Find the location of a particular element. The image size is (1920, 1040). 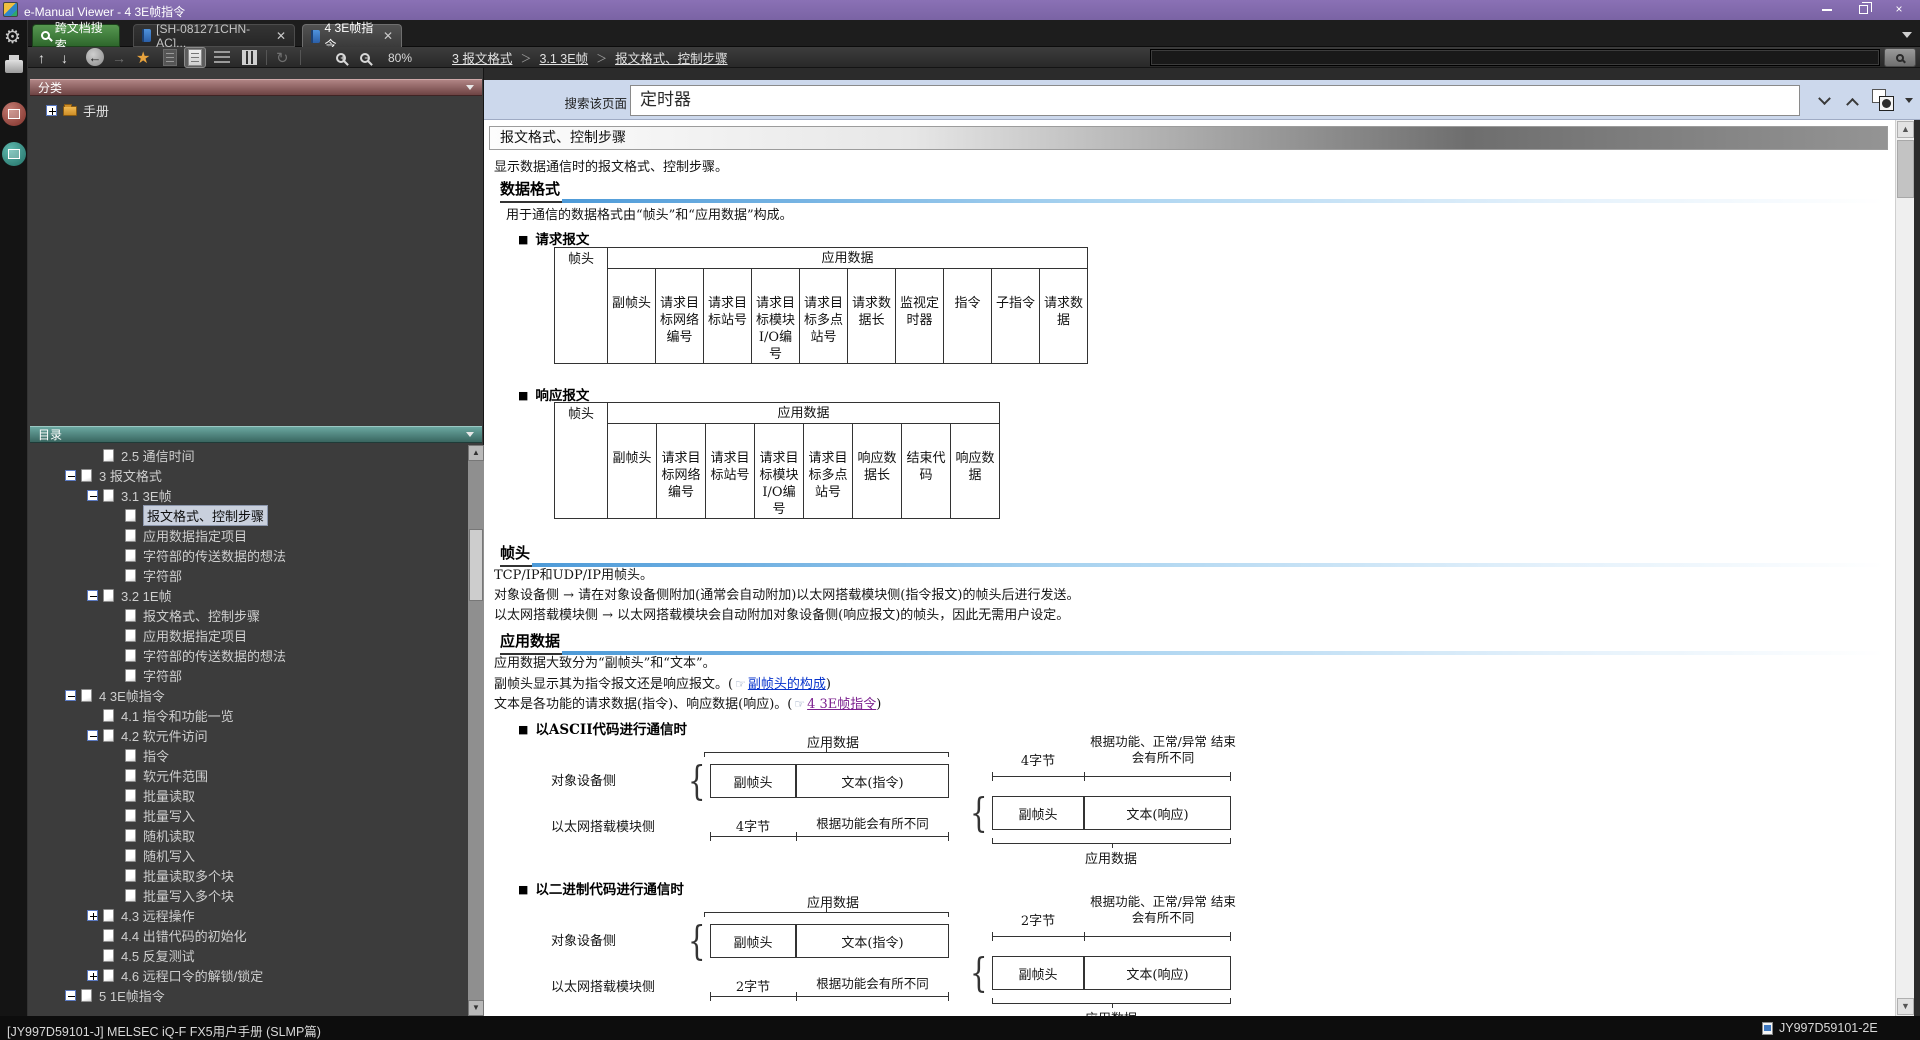

toc-scrollbar: ▲ ▼ is located at coordinates (476, 730).